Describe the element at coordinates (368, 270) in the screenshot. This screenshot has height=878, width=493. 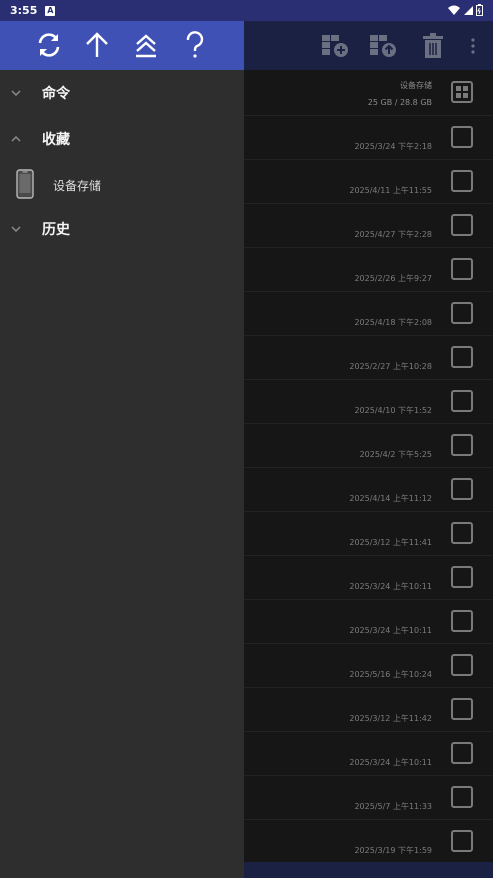
I see `table-row: 2025/2/26 上午9:27` at that location.